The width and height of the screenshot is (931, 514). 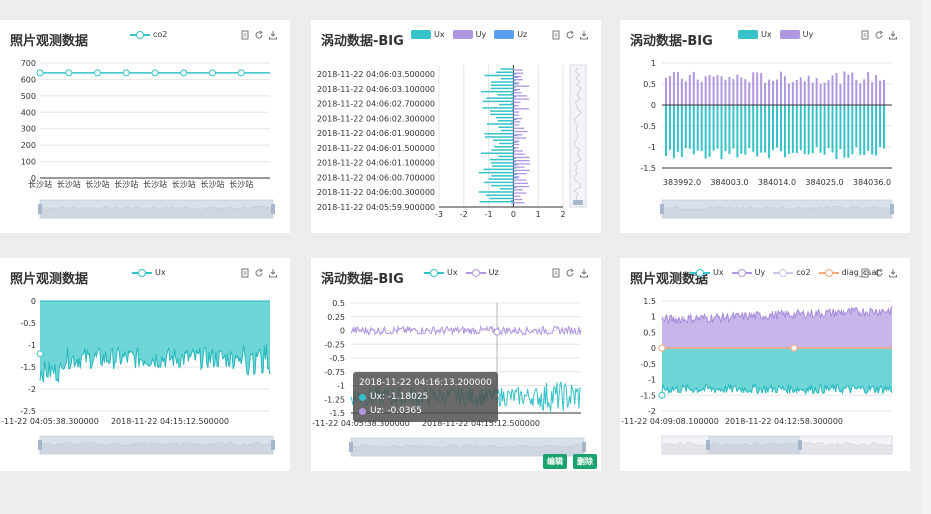 What do you see at coordinates (777, 327) in the screenshot?
I see `series-area-uy` at bounding box center [777, 327].